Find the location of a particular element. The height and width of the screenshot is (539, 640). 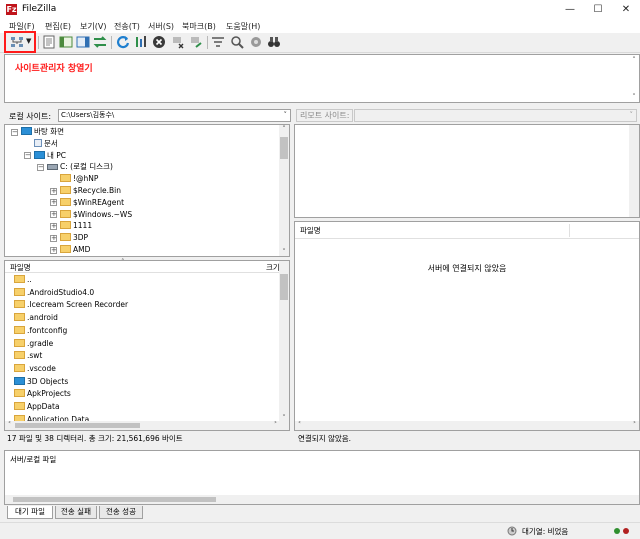

message-log-icon is located at coordinates (49, 42).